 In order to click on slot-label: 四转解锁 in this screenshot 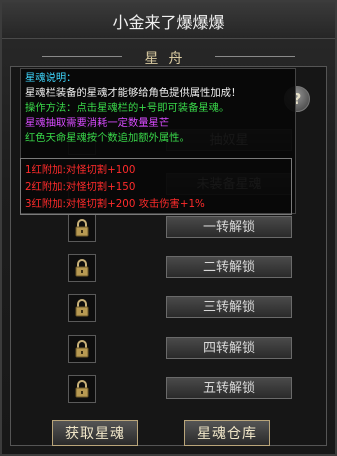, I will do `click(229, 348)`.